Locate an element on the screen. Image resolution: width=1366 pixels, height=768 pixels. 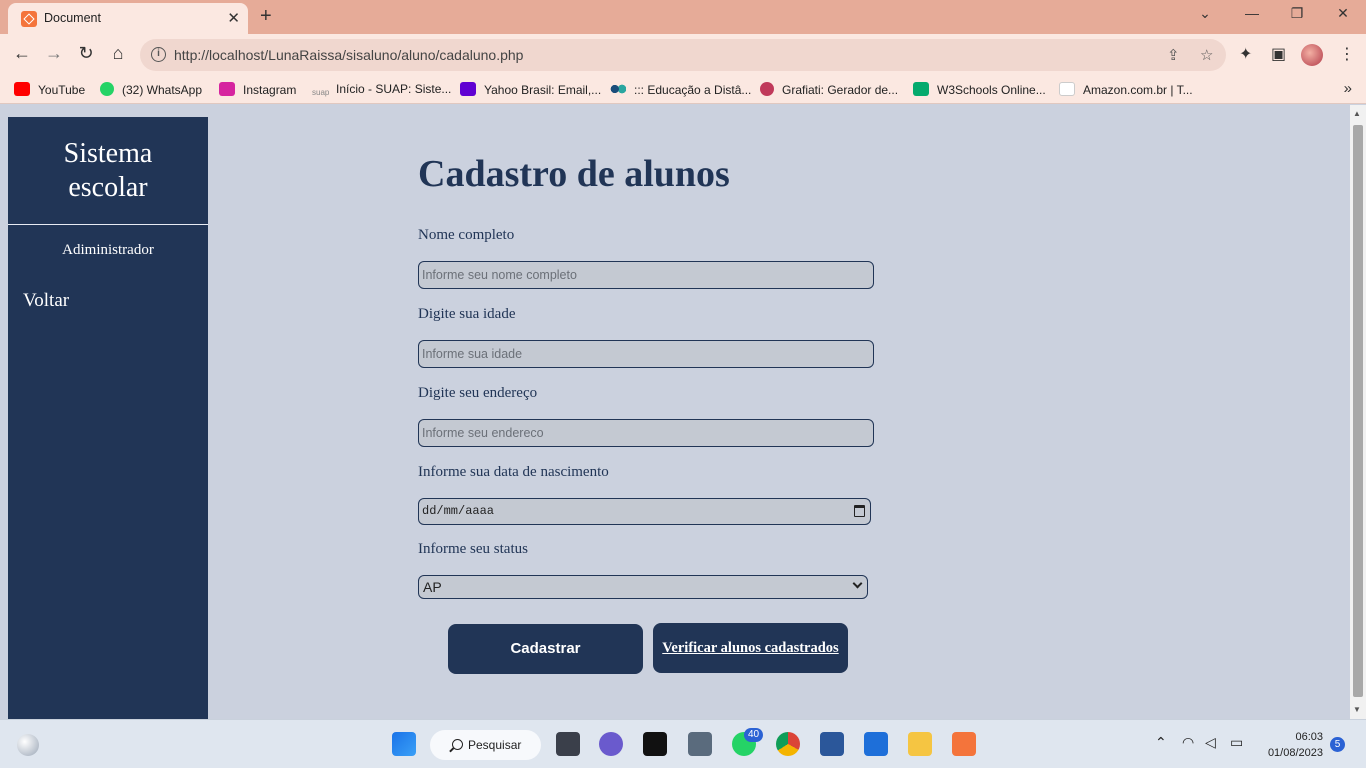
instagram-icon is located at coordinates (227, 89).